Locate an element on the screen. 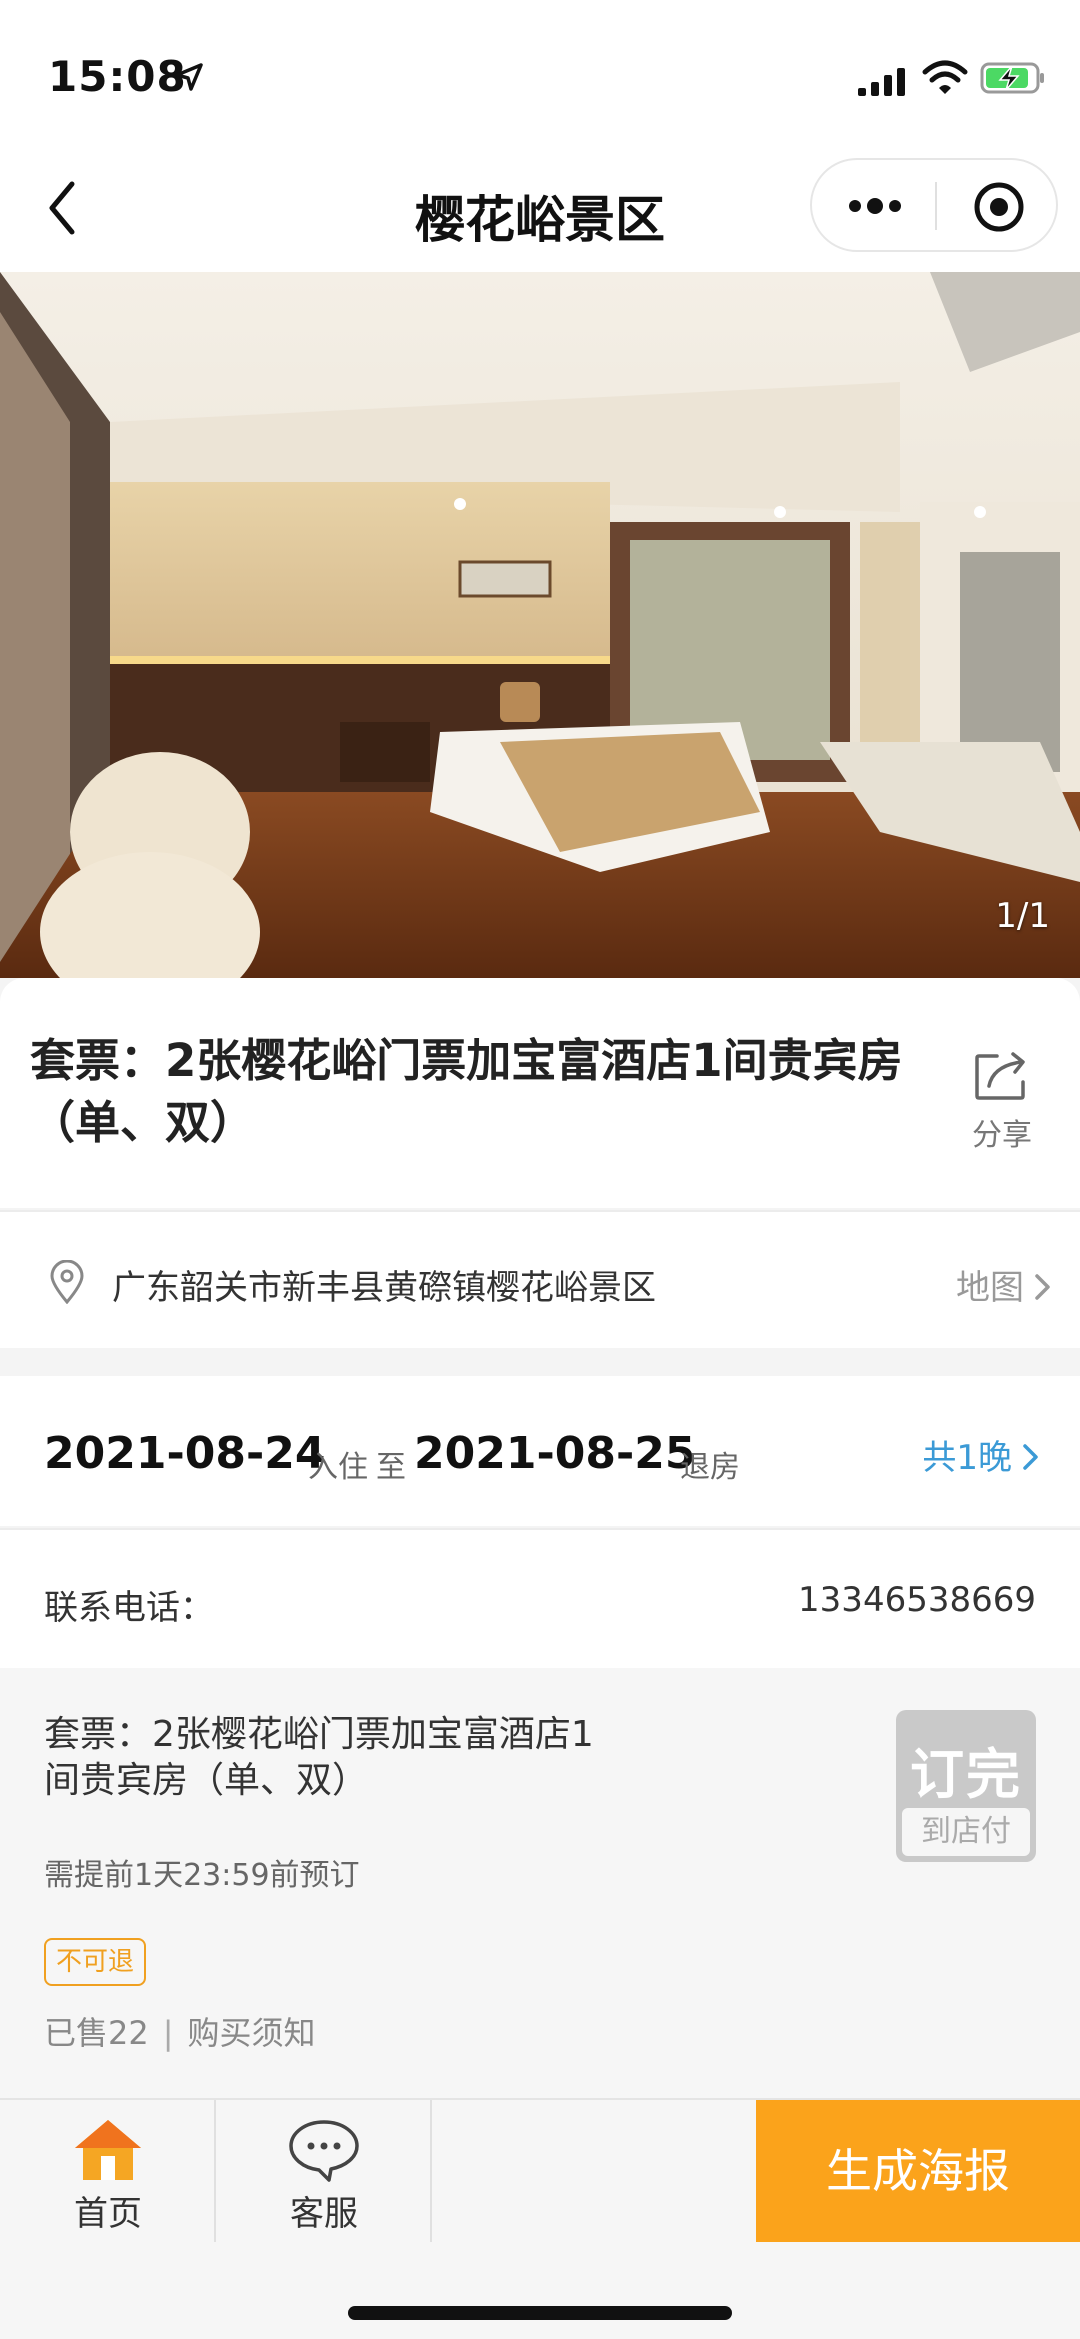 This screenshot has width=1080, height=2339. phone-label: 联系电话： is located at coordinates (129, 1608).